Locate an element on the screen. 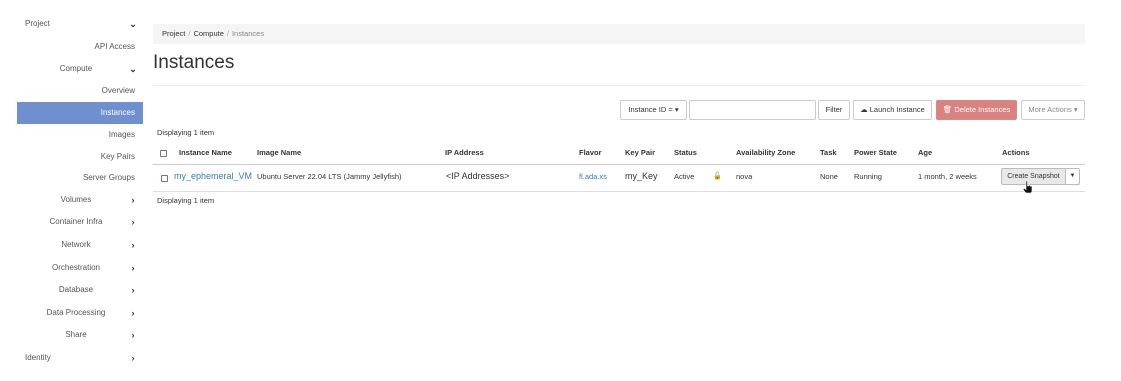  sidebar-item-overview: Overview is located at coordinates (80, 91).